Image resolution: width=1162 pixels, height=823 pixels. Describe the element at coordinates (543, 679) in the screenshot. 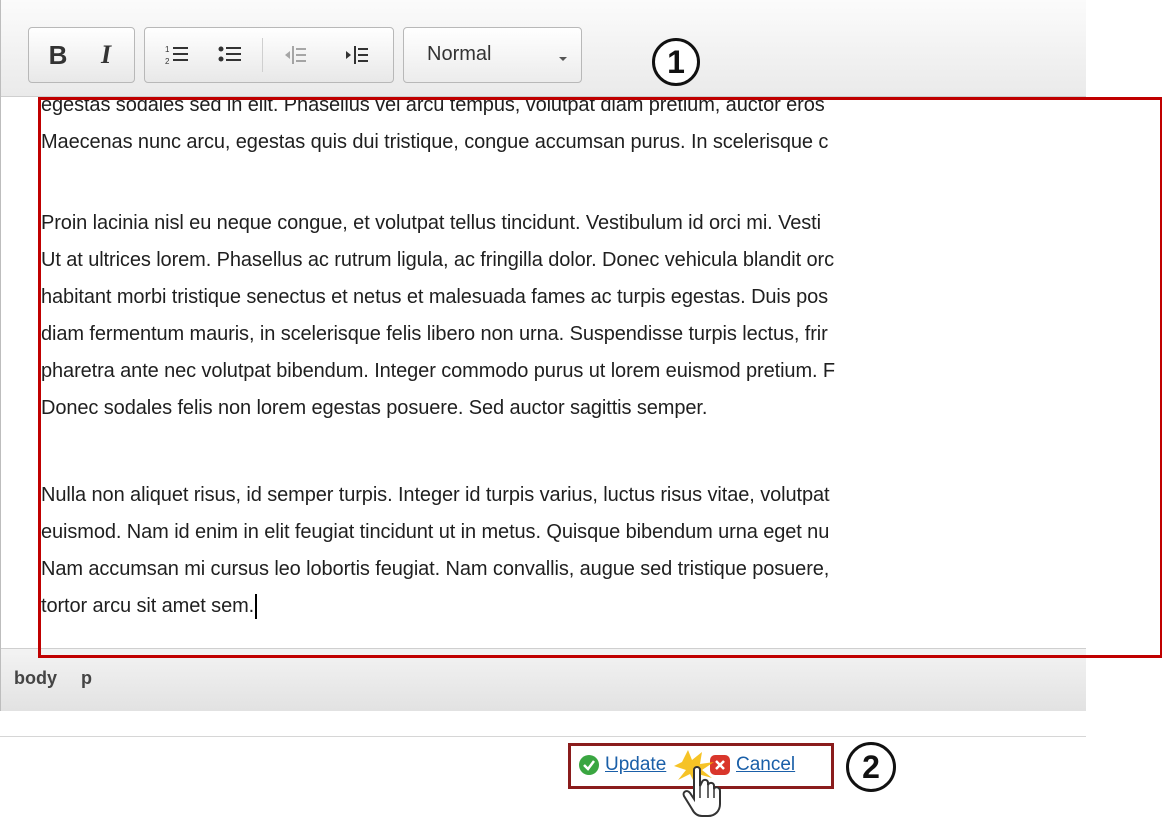

I see `element-path-bar: body p` at that location.